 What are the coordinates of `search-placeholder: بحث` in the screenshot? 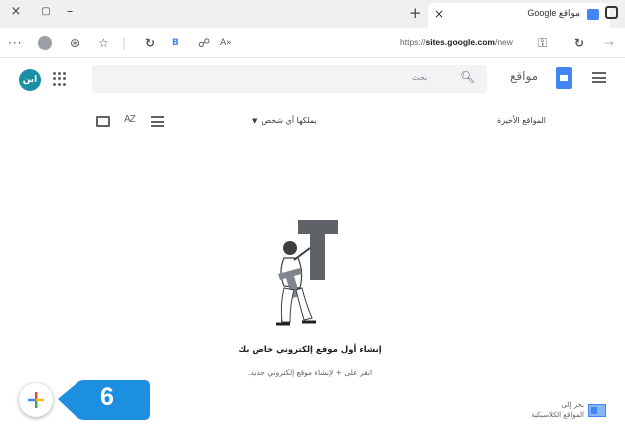 It's located at (420, 77).